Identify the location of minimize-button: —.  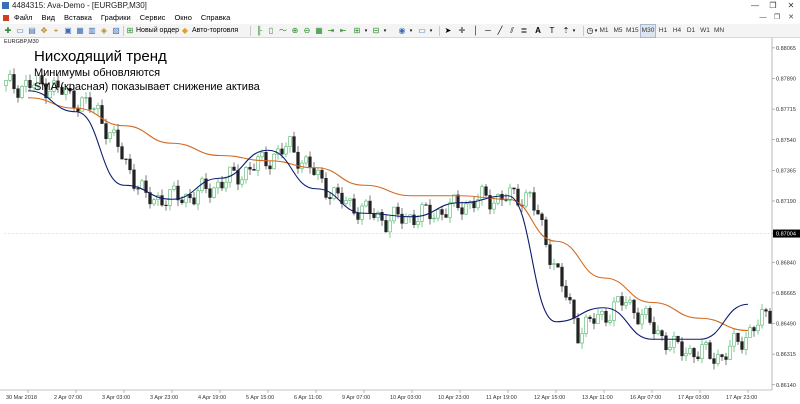
(755, 6).